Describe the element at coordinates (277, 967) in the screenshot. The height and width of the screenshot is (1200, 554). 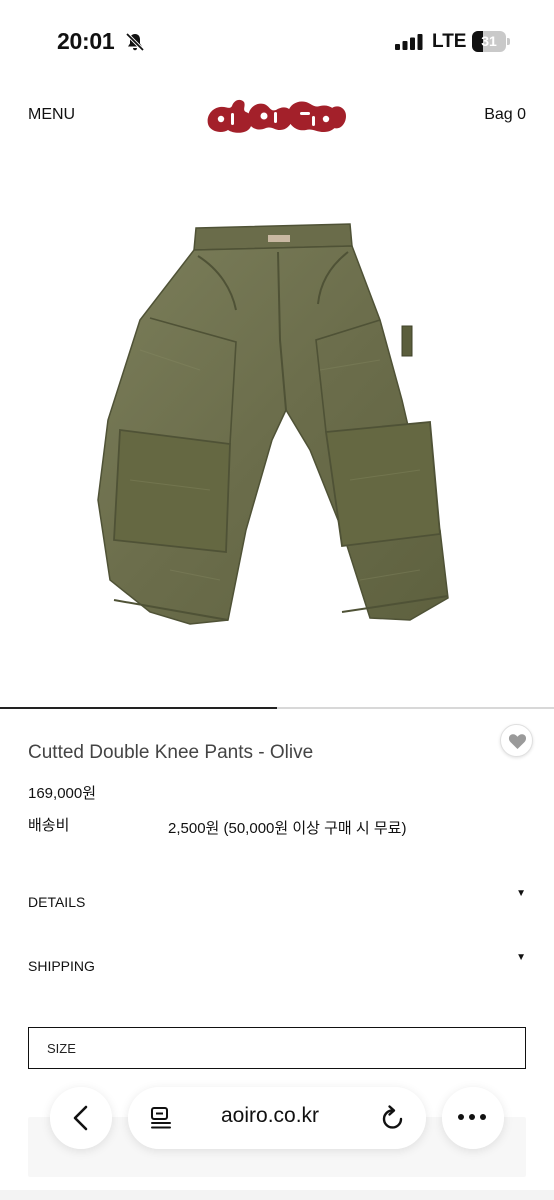
I see `accordion-shipping: SHIPPING ▼` at that location.